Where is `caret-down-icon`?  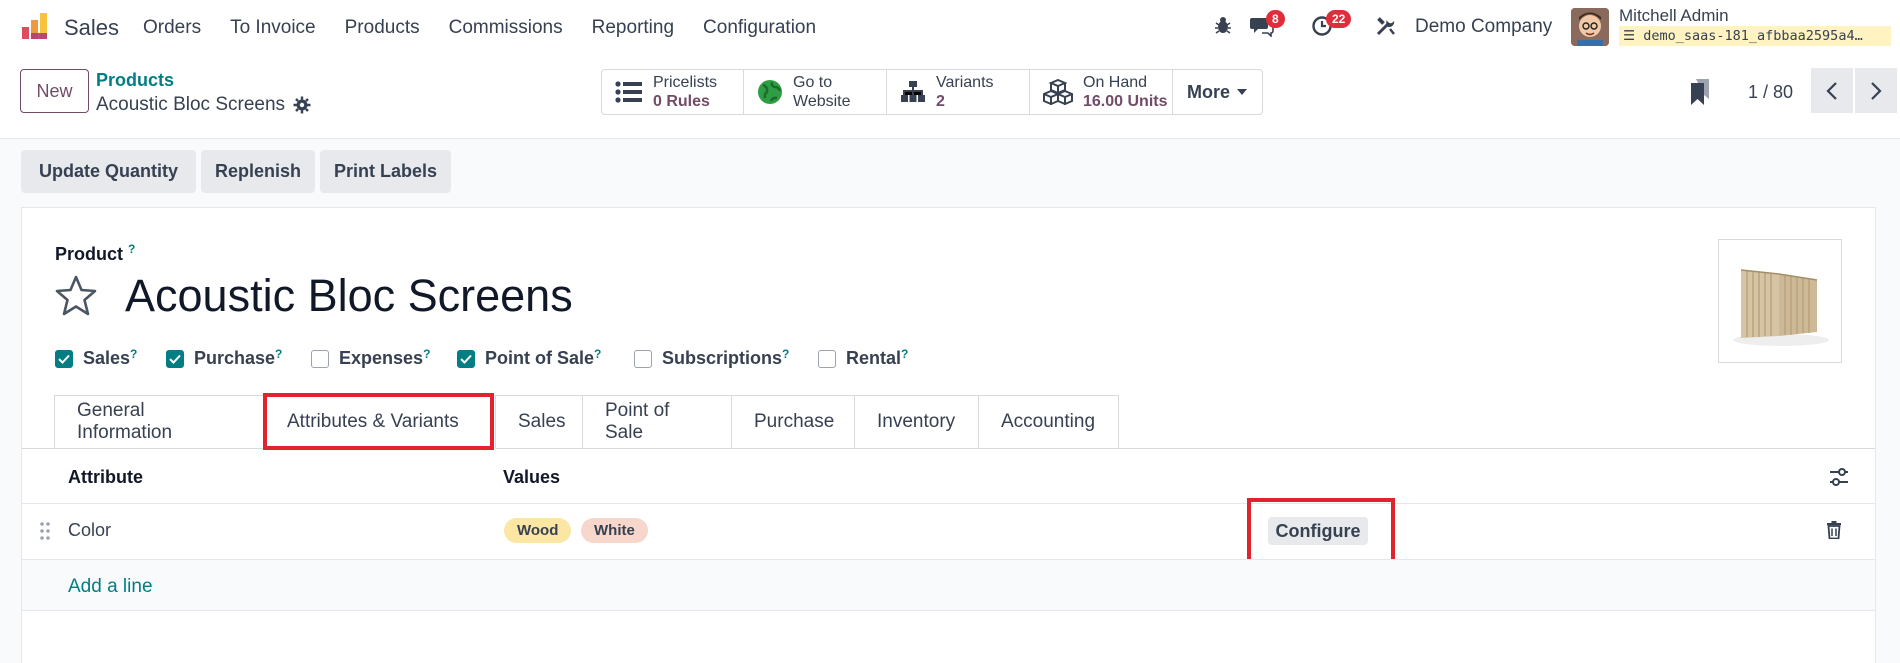 caret-down-icon is located at coordinates (1242, 92).